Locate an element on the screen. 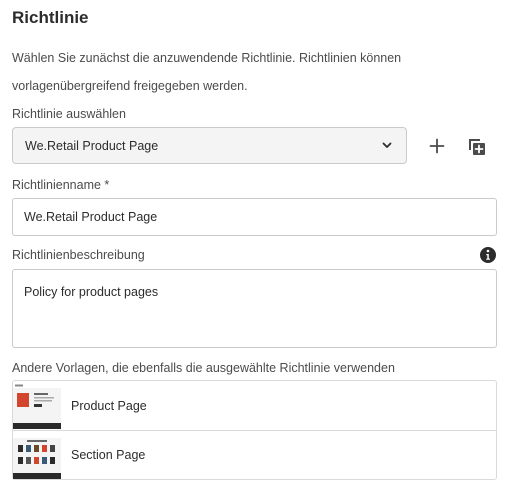 The height and width of the screenshot is (503, 508). section-heading: Richtlinie is located at coordinates (50, 17).